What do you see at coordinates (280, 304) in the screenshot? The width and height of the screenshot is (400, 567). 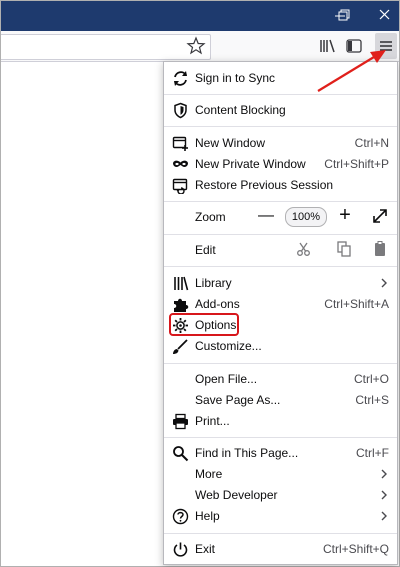 I see `menu-item-addons: Add-ons Ctrl+Shift+A` at bounding box center [280, 304].